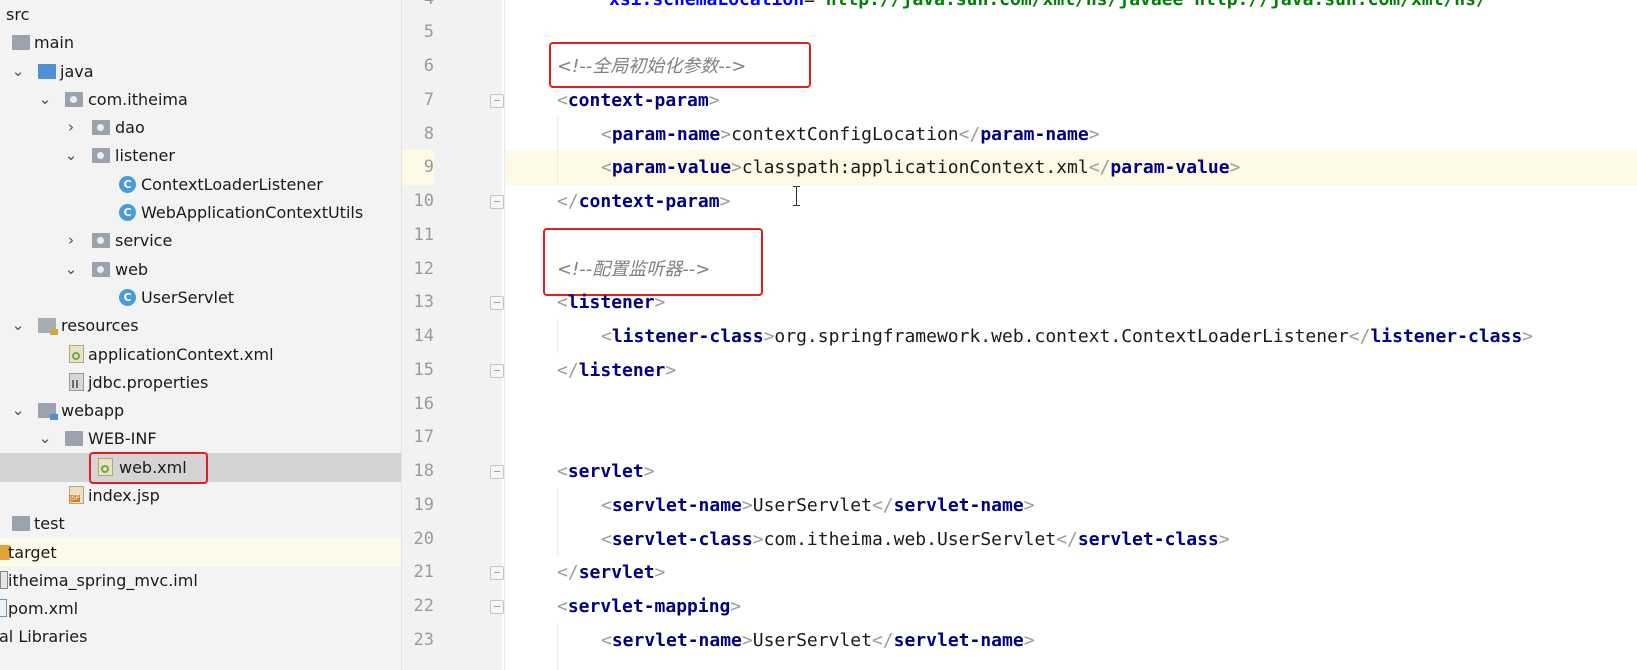 The width and height of the screenshot is (1637, 670). What do you see at coordinates (188, 297) in the screenshot?
I see `tree-item-label: UserServlet` at bounding box center [188, 297].